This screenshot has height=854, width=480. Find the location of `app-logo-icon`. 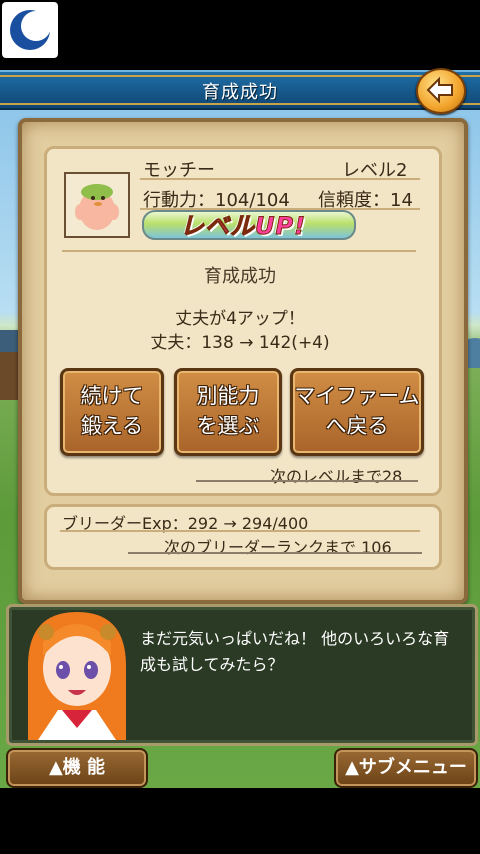

app-logo-icon is located at coordinates (30, 30).